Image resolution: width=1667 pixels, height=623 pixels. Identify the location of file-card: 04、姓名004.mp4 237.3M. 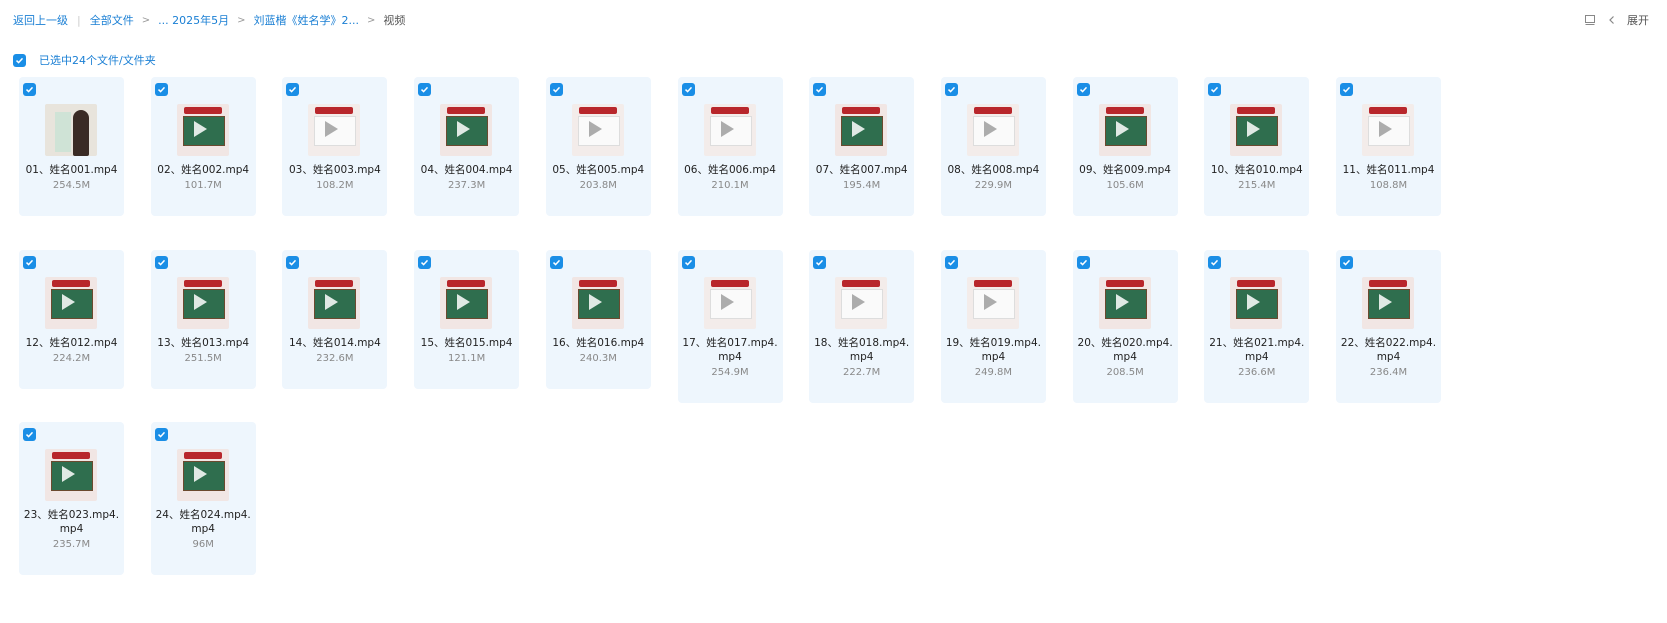
(467, 146).